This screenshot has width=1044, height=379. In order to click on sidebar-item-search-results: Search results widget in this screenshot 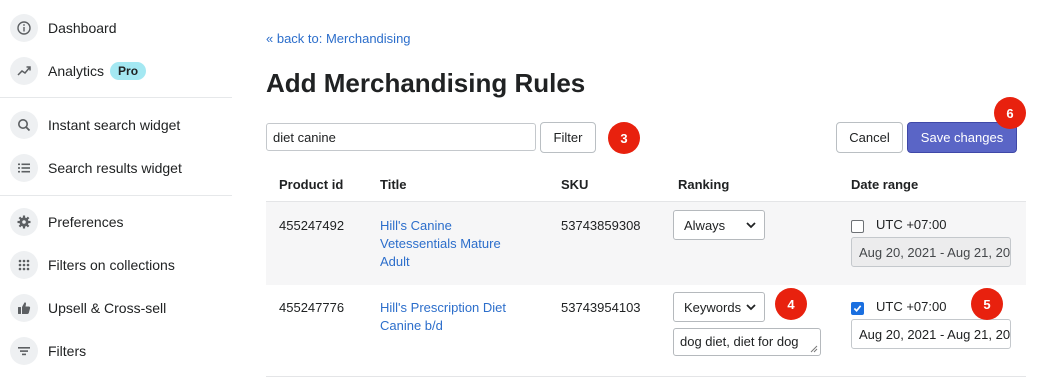, I will do `click(96, 168)`.